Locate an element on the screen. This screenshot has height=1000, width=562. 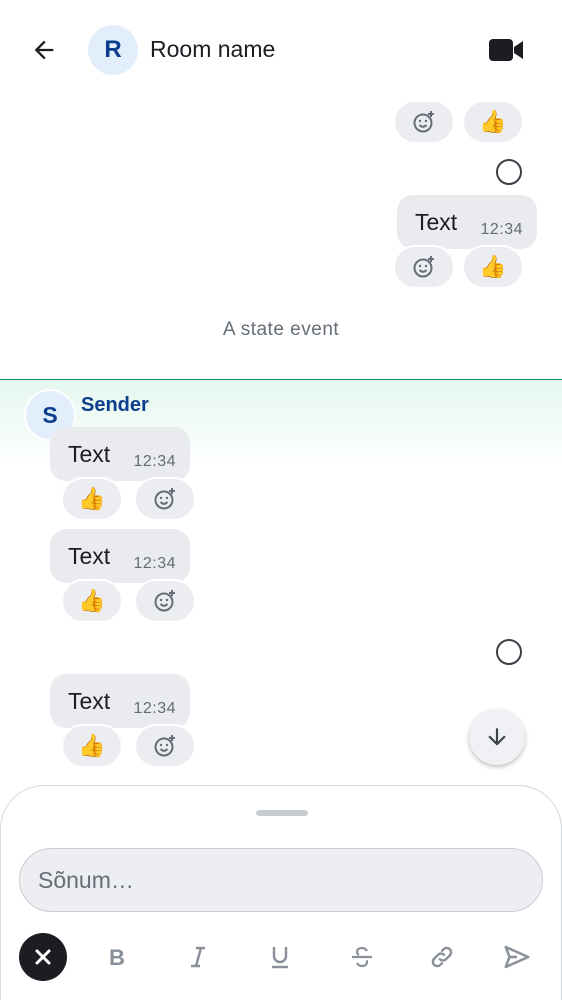
message-input is located at coordinates (281, 880).